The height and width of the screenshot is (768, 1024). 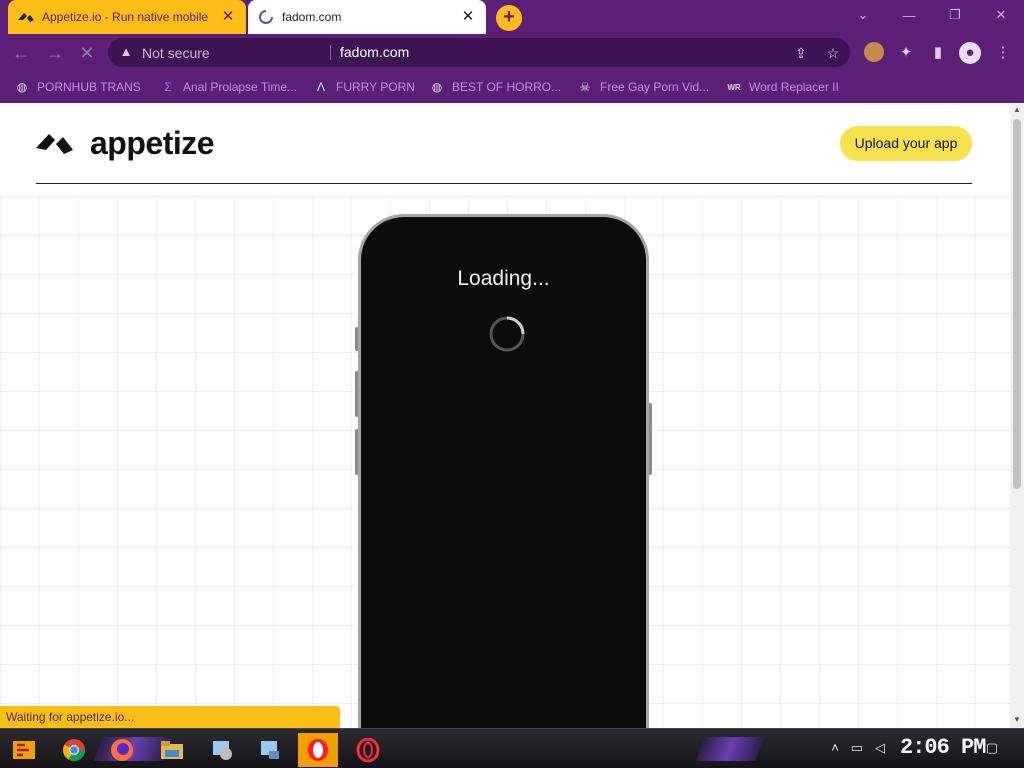 What do you see at coordinates (938, 53) in the screenshot?
I see `side-panel-icon: ▮` at bounding box center [938, 53].